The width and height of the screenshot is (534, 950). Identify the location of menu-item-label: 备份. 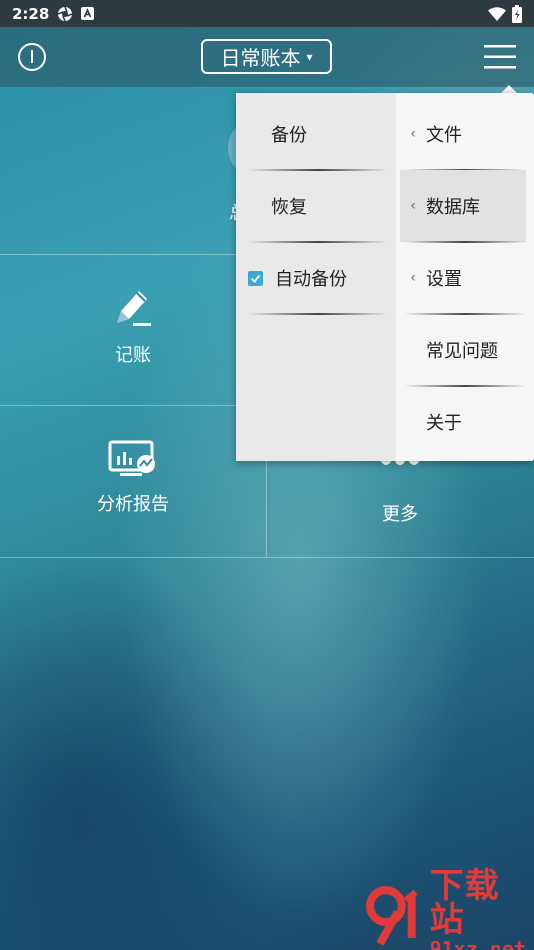
(289, 135).